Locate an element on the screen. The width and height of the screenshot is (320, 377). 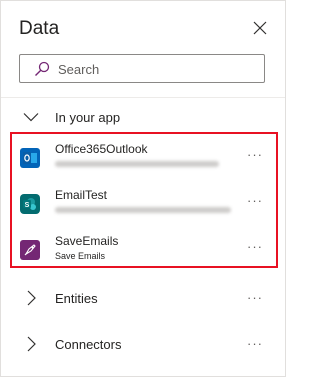
panel-header: Data is located at coordinates (143, 30).